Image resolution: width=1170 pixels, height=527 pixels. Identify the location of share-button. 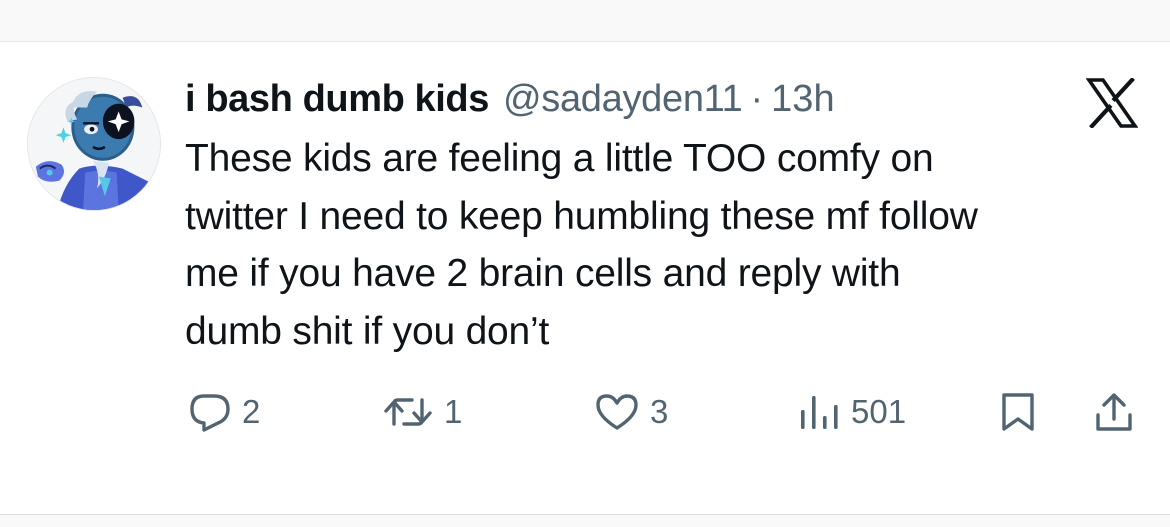
(1114, 412).